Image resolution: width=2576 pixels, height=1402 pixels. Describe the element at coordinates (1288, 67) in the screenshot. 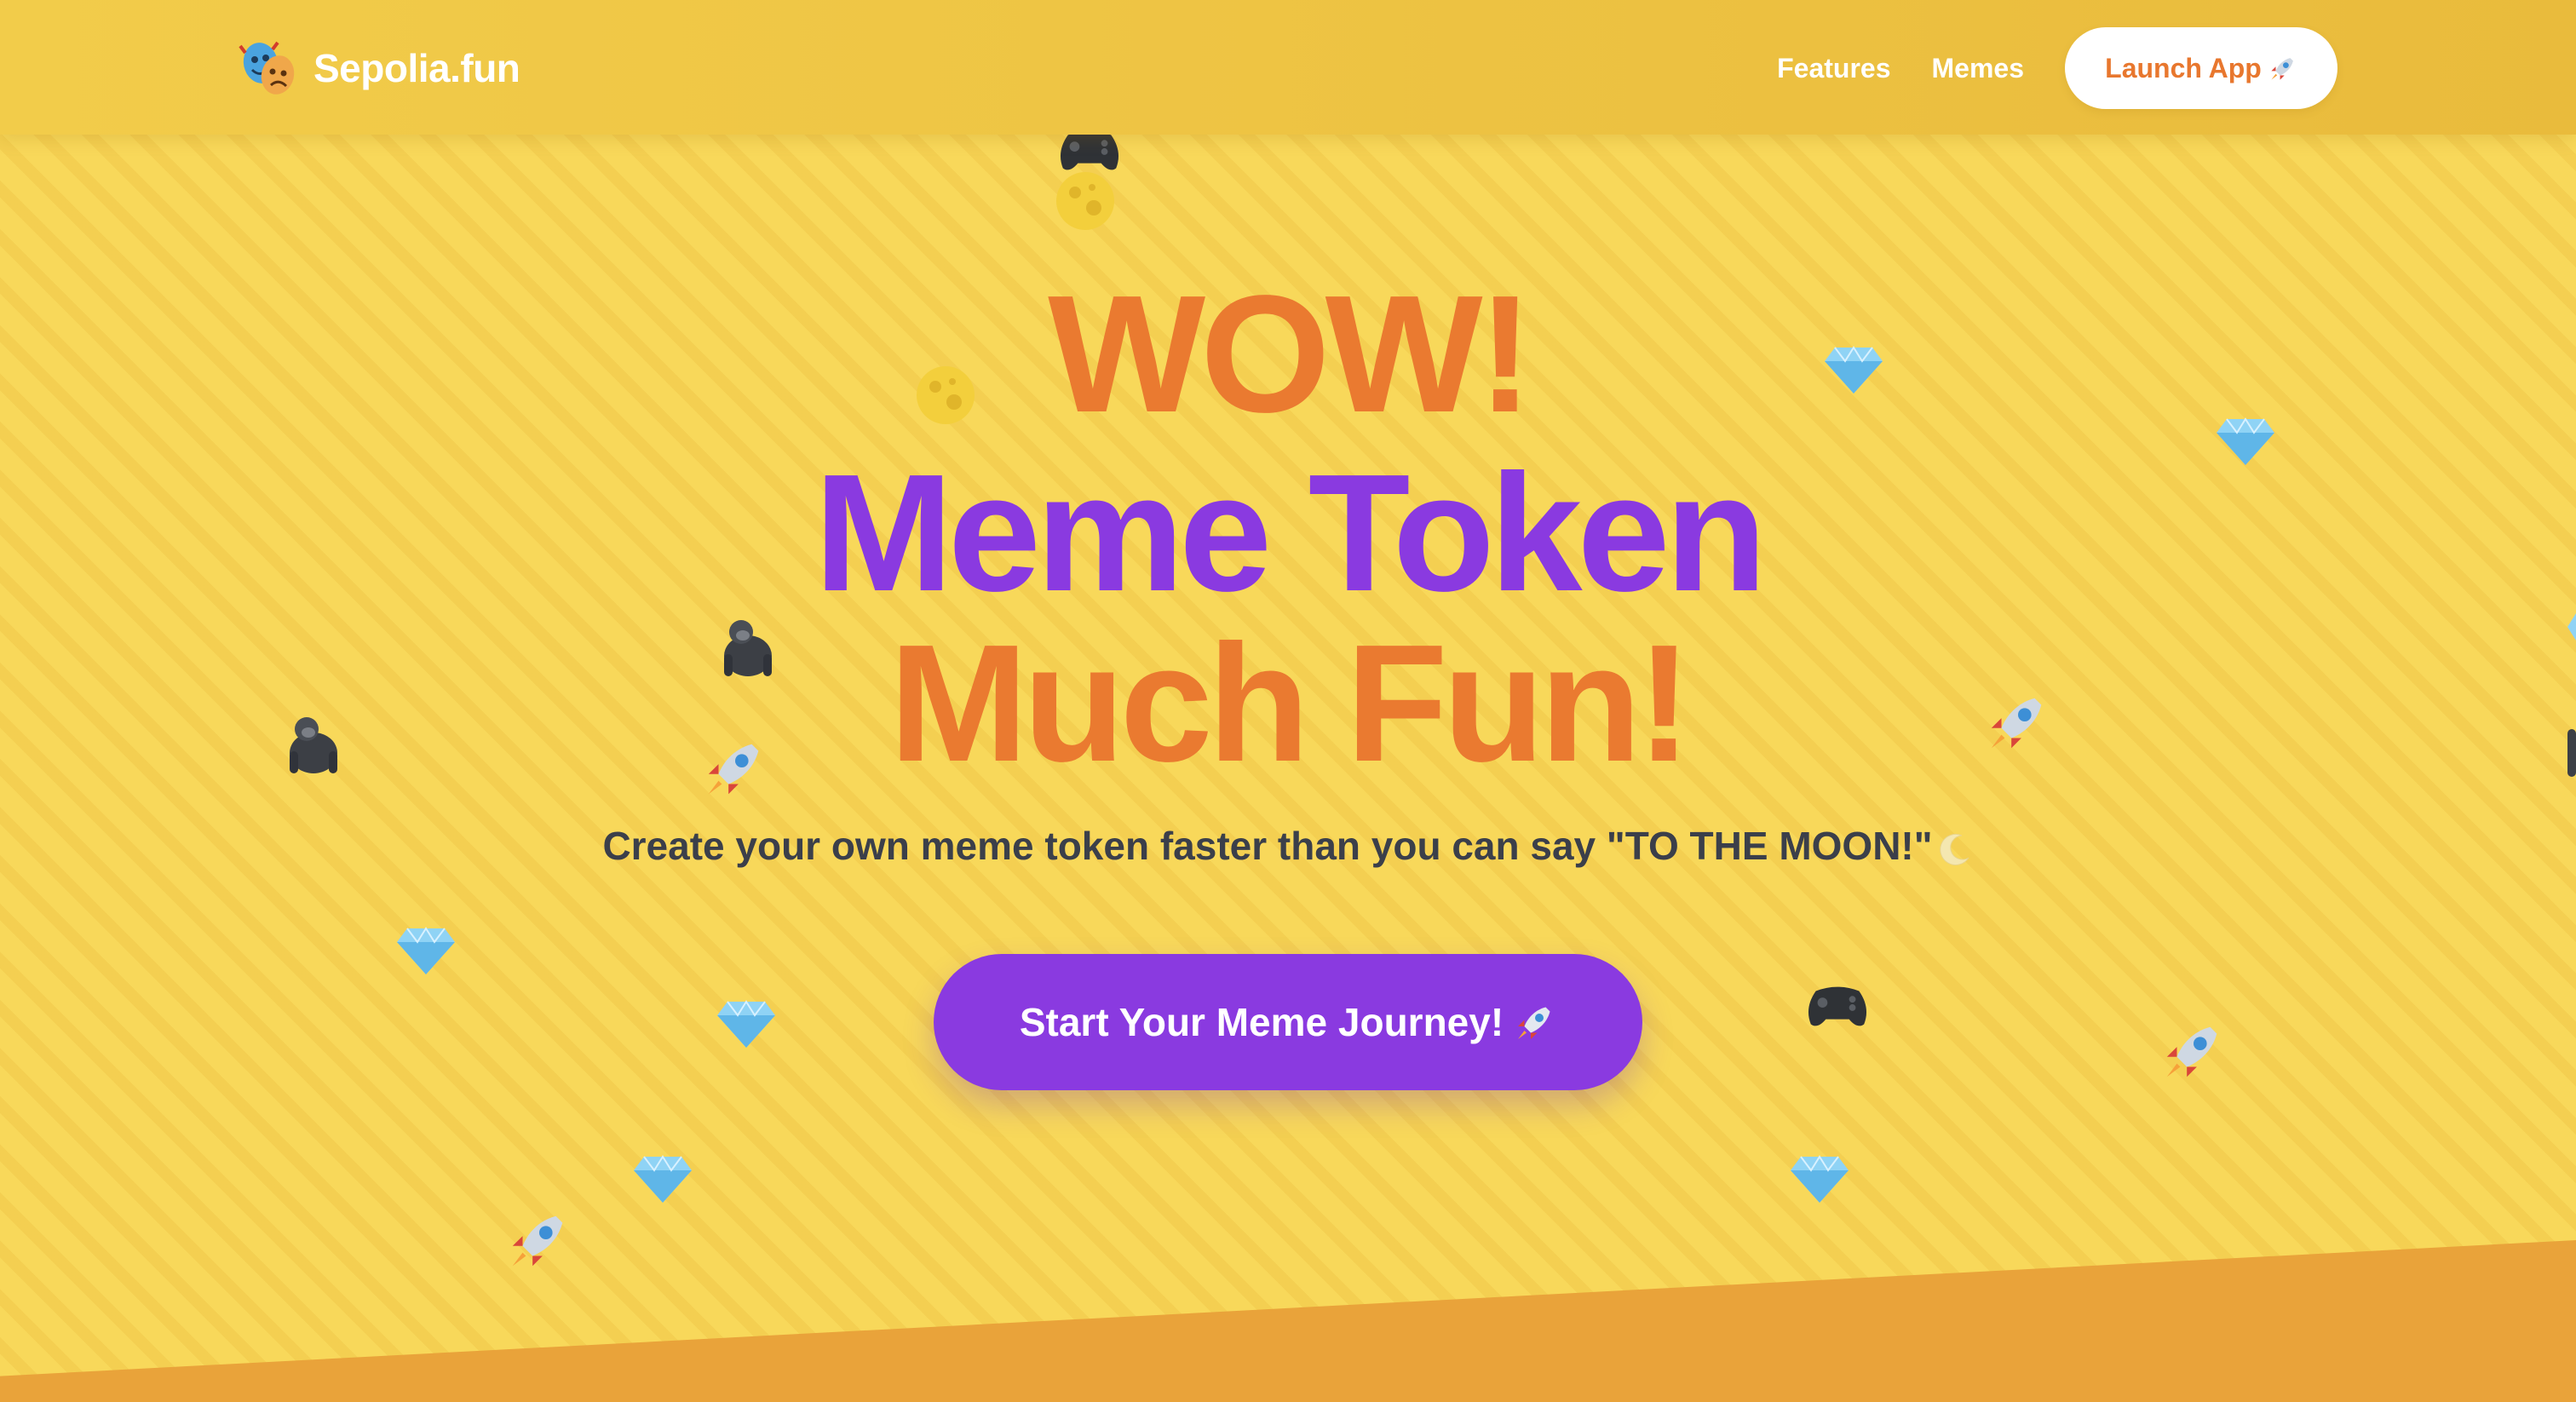

I see `top-navbar: Sepolia.fun Features Memes Launch App` at that location.